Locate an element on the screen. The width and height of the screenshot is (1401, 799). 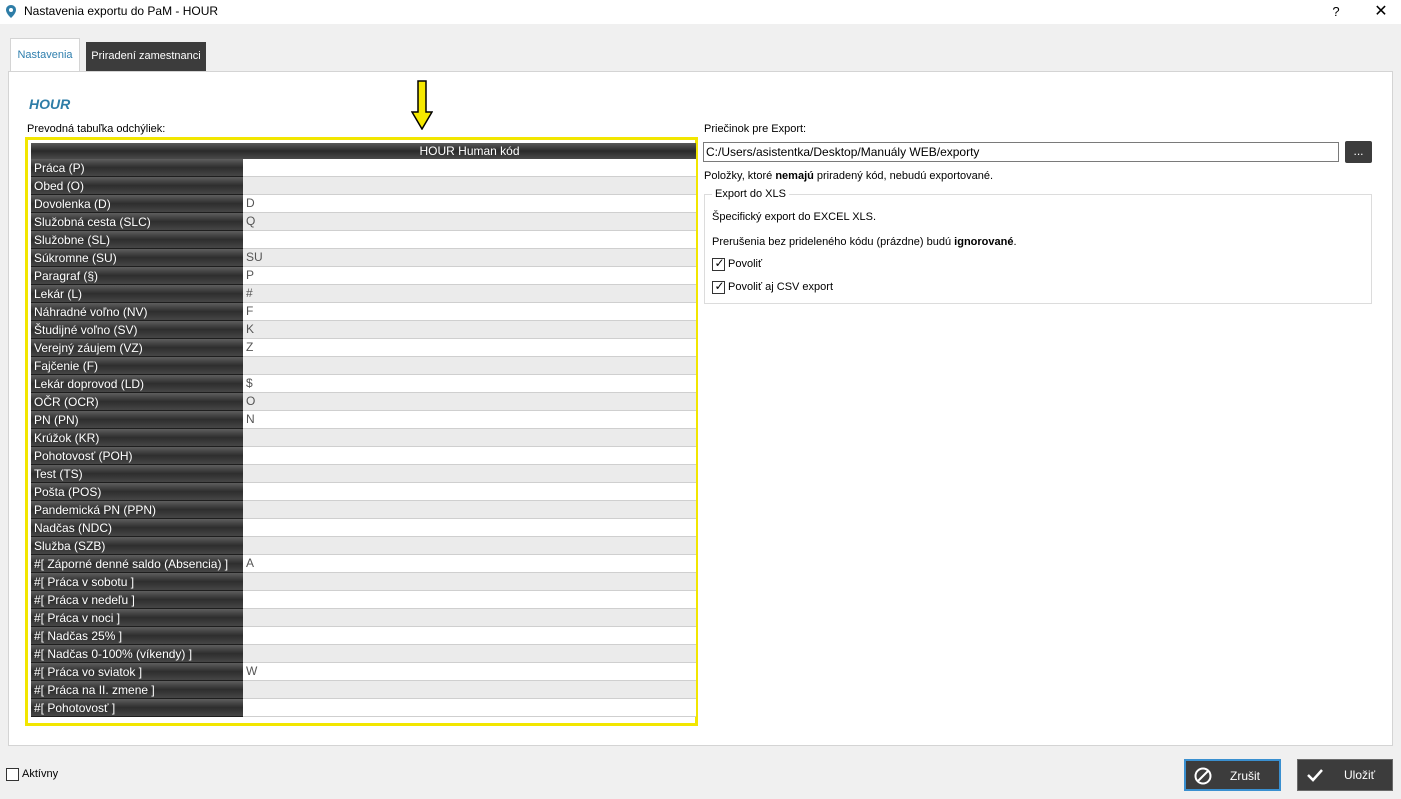
table-row: Náhradné voľno (NV) F is located at coordinates (363, 312).